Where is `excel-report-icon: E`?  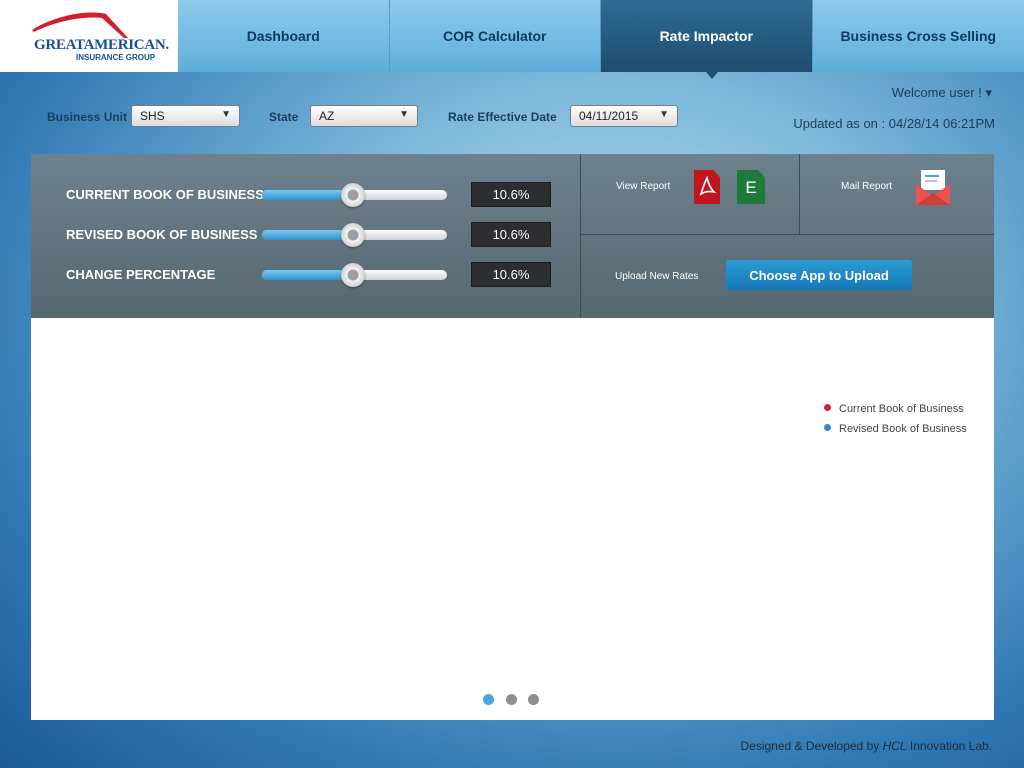
excel-report-icon: E is located at coordinates (751, 187).